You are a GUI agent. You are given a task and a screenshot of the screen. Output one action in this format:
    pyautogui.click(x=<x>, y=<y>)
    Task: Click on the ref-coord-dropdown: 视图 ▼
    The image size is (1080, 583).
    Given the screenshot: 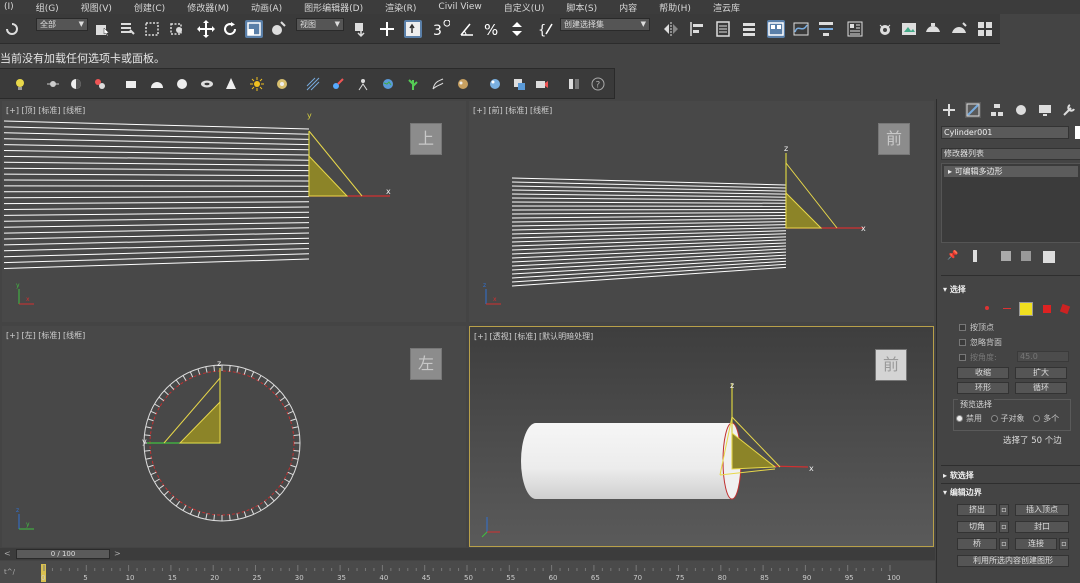 What is the action you would take?
    pyautogui.click(x=320, y=24)
    